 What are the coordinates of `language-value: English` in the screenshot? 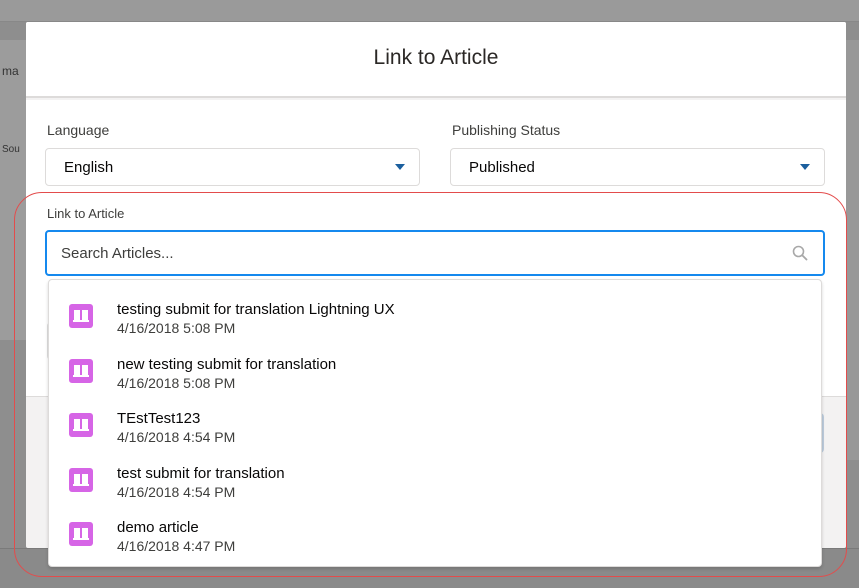 It's located at (89, 167).